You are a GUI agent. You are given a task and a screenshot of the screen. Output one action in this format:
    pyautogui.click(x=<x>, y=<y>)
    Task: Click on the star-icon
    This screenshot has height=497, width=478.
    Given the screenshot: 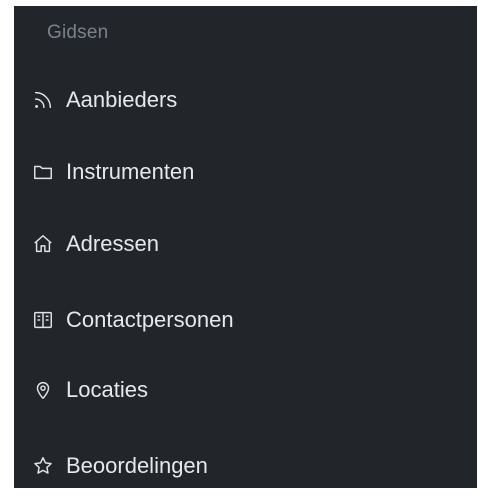 What is the action you would take?
    pyautogui.click(x=43, y=466)
    